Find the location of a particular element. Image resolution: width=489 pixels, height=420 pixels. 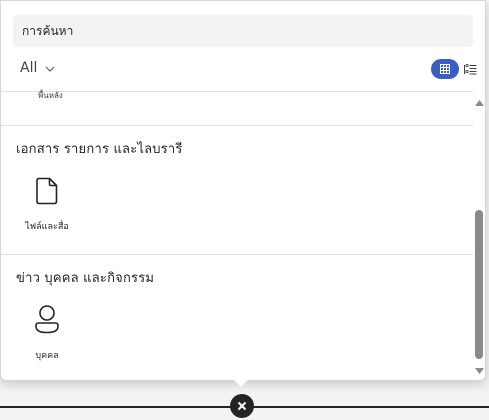

view-toggle is located at coordinates (454, 69).